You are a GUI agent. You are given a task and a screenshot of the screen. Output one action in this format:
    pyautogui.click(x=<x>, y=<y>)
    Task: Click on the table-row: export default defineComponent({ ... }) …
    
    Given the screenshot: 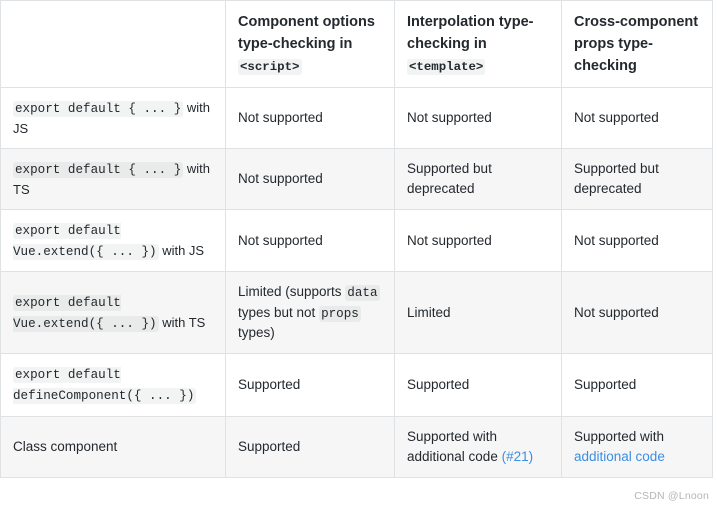 What is the action you would take?
    pyautogui.click(x=356, y=385)
    